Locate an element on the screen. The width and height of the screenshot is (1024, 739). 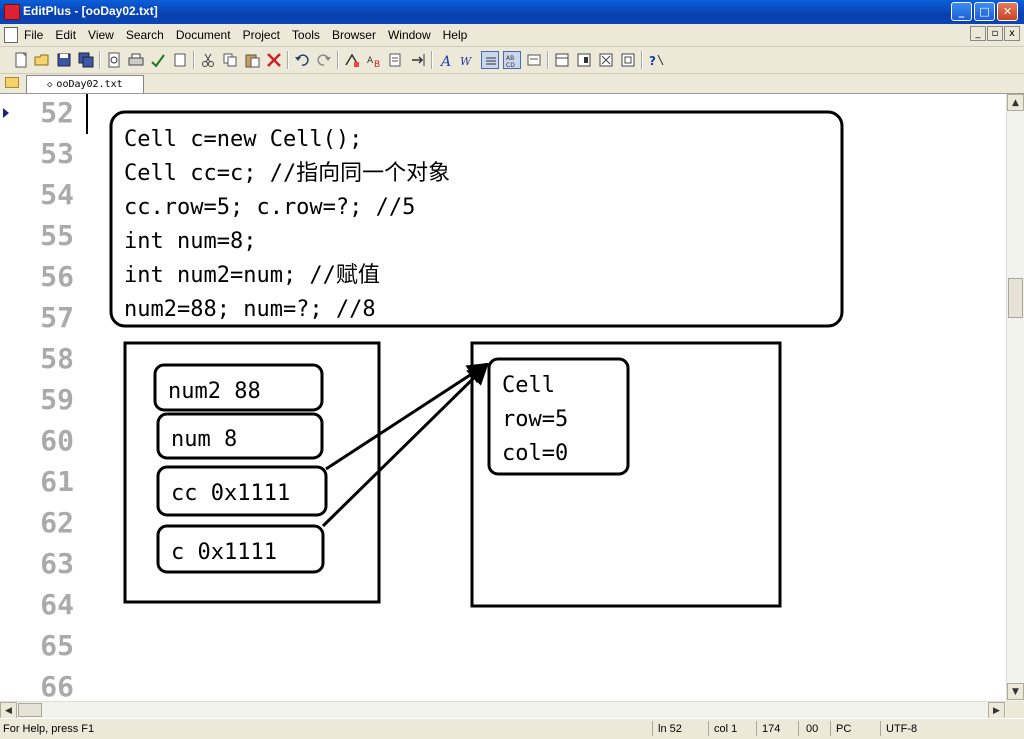
save-icon is located at coordinates (64, 60).